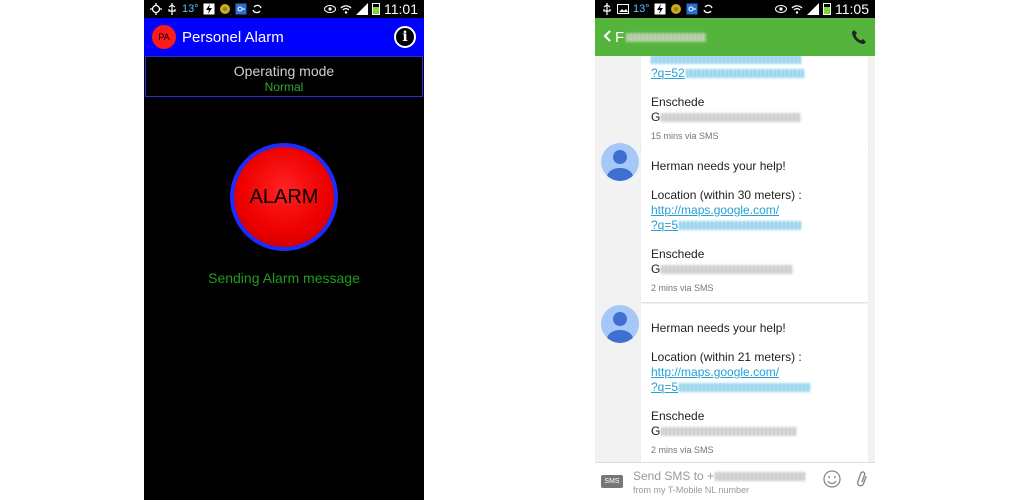 The height and width of the screenshot is (500, 1024). What do you see at coordinates (862, 481) in the screenshot?
I see `paperclip-icon` at bounding box center [862, 481].